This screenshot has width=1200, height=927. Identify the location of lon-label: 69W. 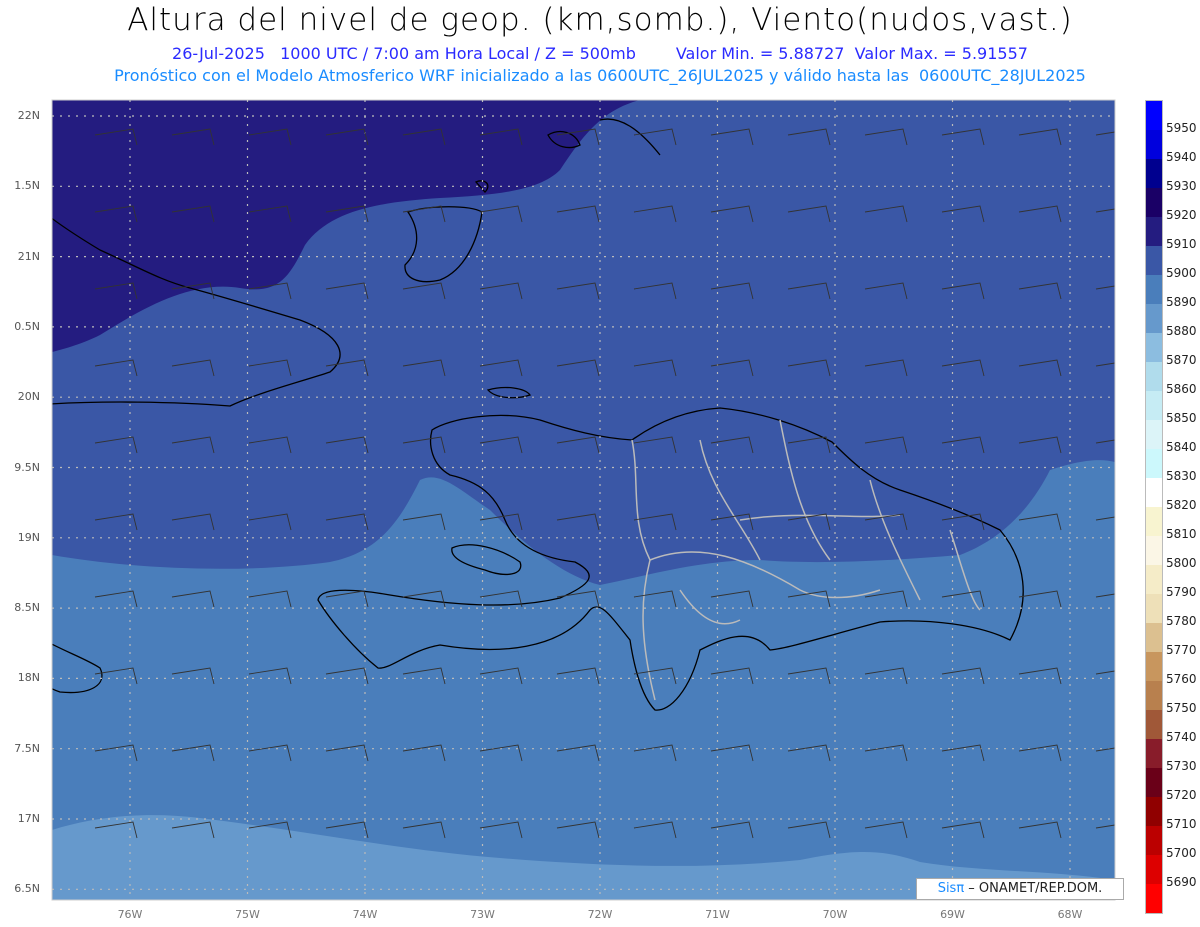
(952, 914).